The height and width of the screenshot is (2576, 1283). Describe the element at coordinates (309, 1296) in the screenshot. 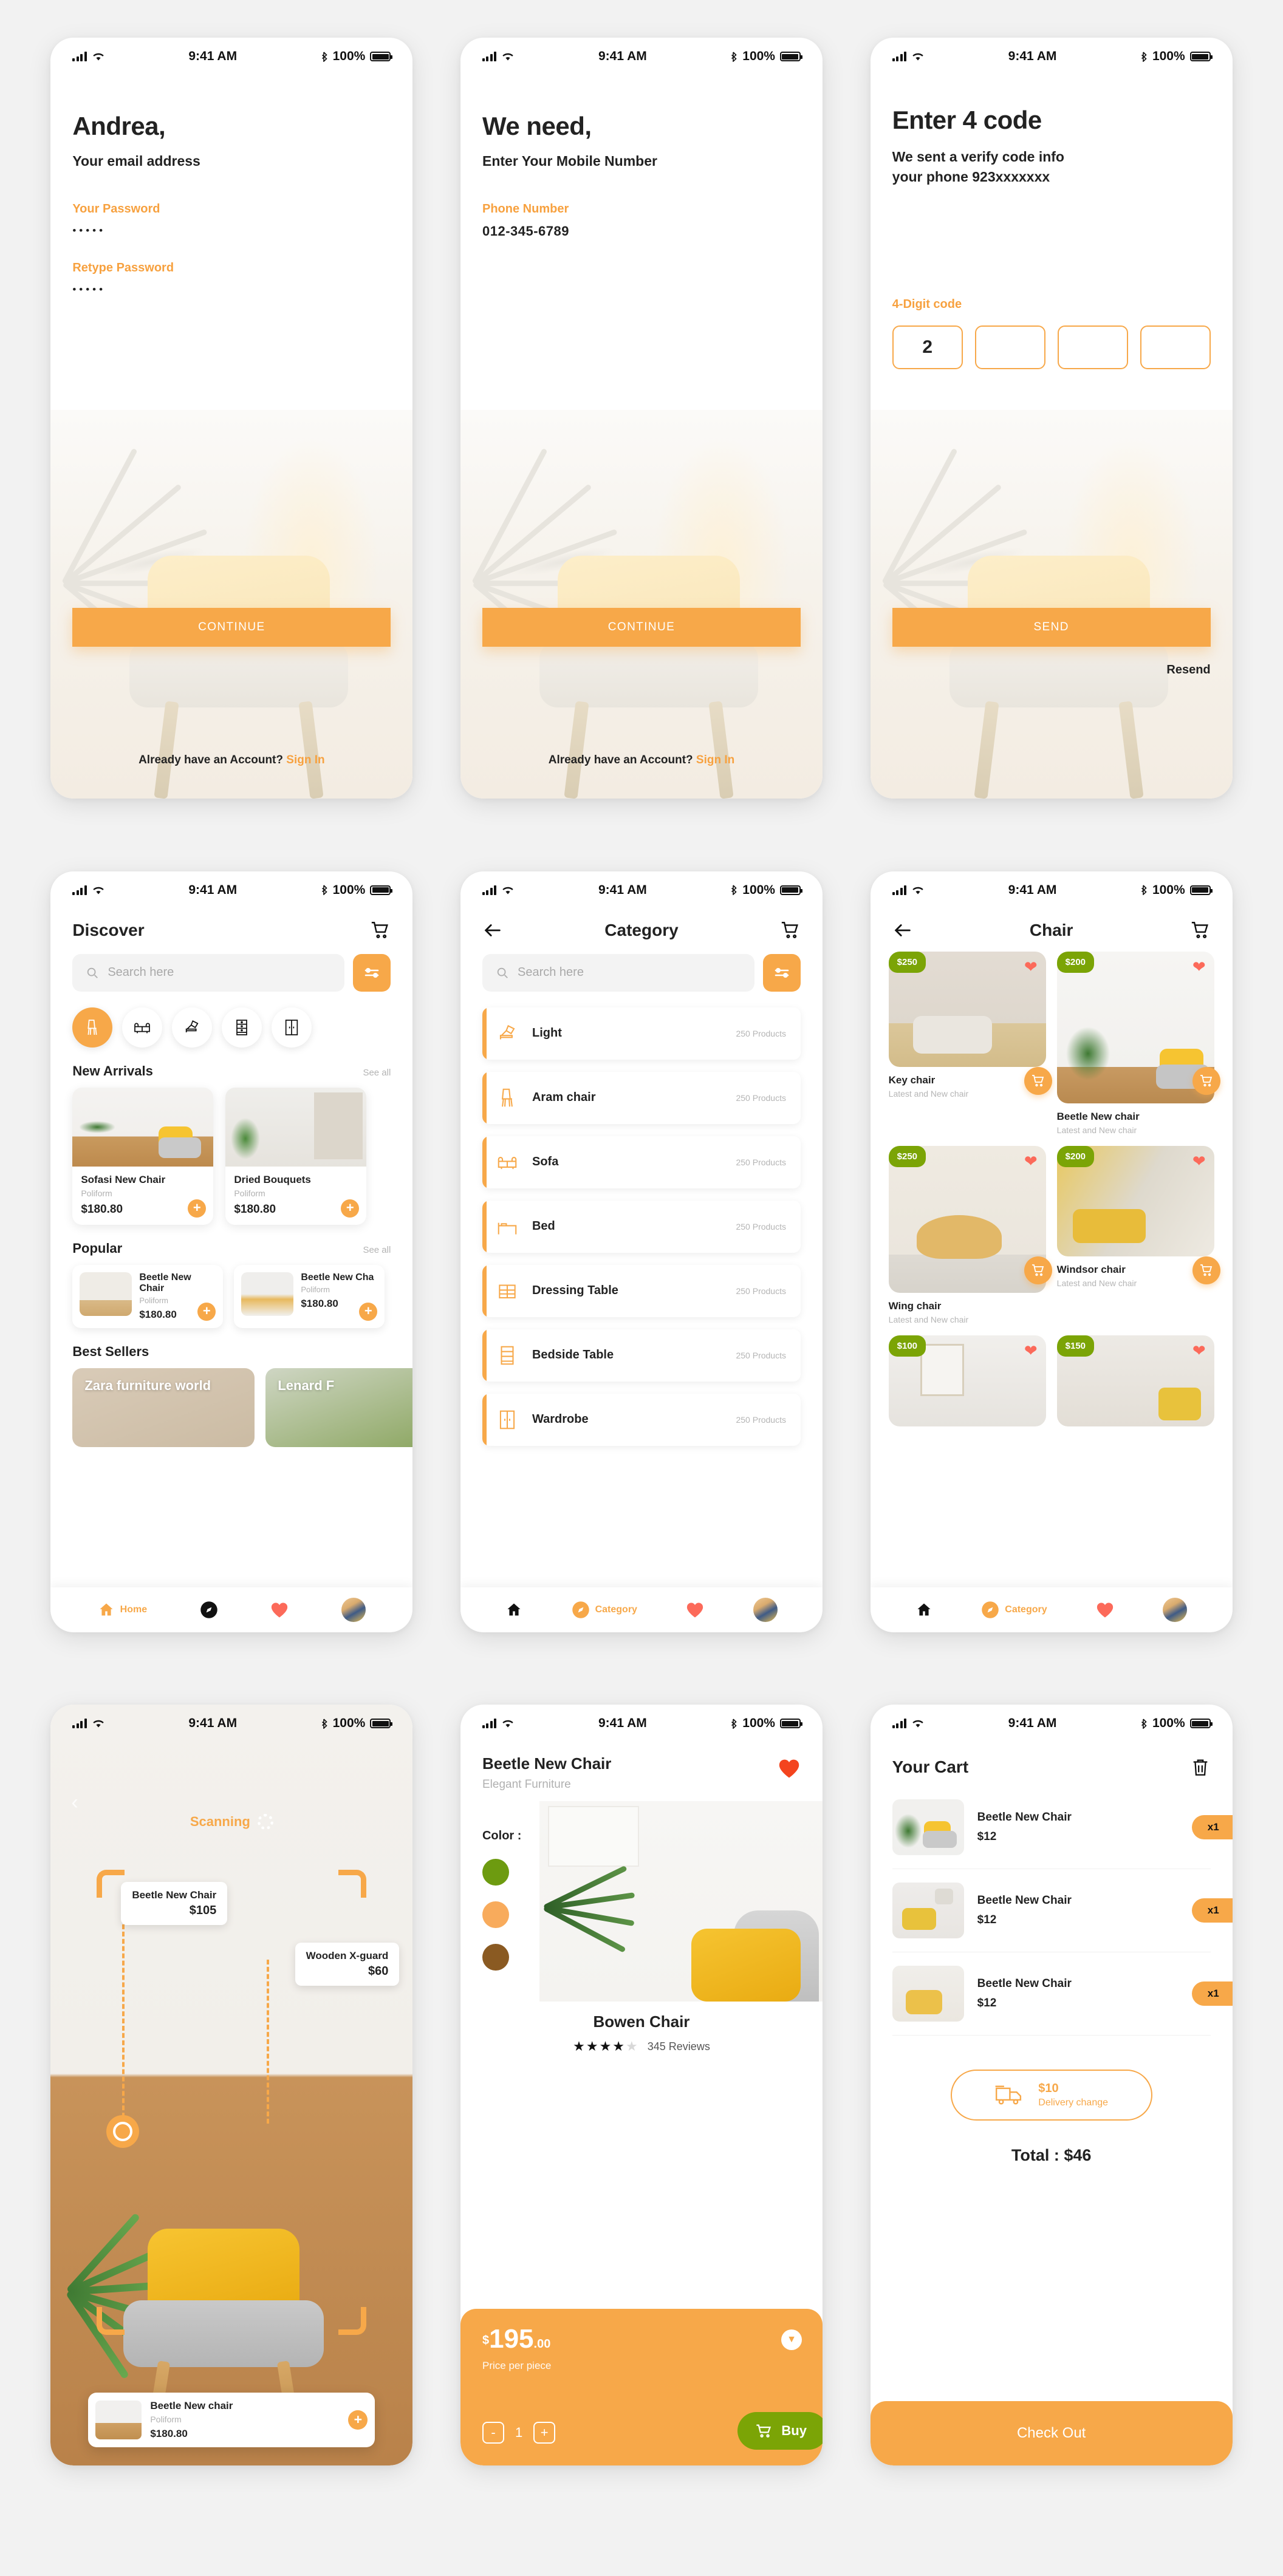

I see `product-card: Beetle New Cha Poliform $180.80 +` at that location.